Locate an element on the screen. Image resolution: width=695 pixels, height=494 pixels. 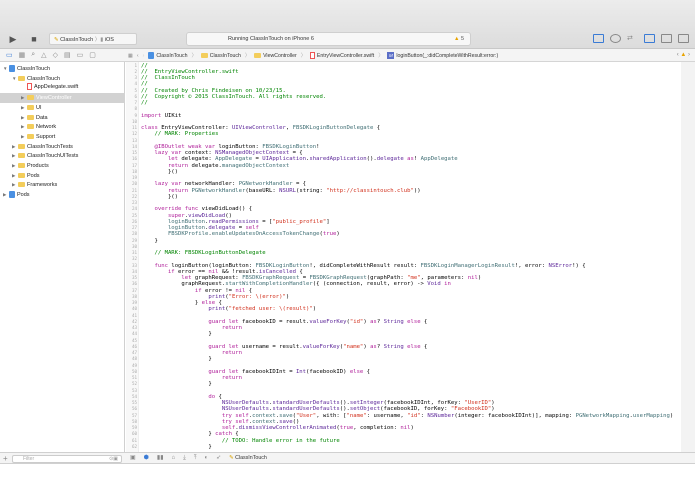
add-file-button: + is located at coordinates (5, 458).